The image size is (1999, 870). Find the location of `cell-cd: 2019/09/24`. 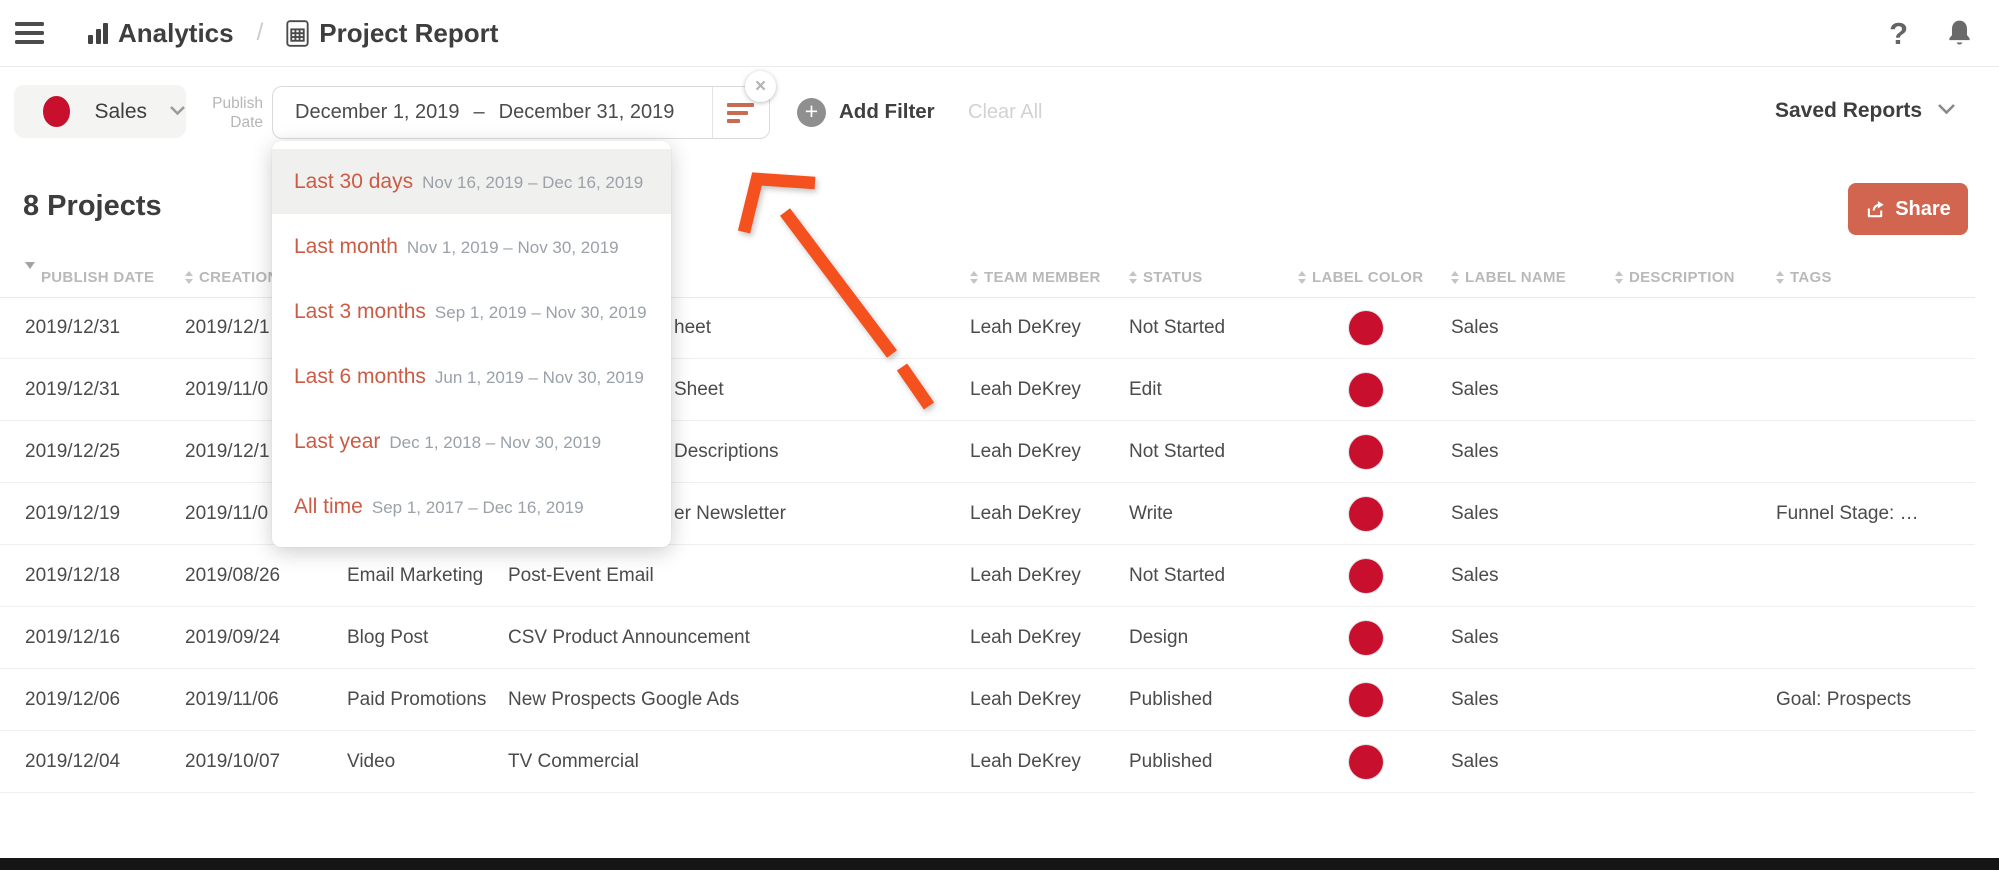

cell-cd: 2019/09/24 is located at coordinates (233, 637).